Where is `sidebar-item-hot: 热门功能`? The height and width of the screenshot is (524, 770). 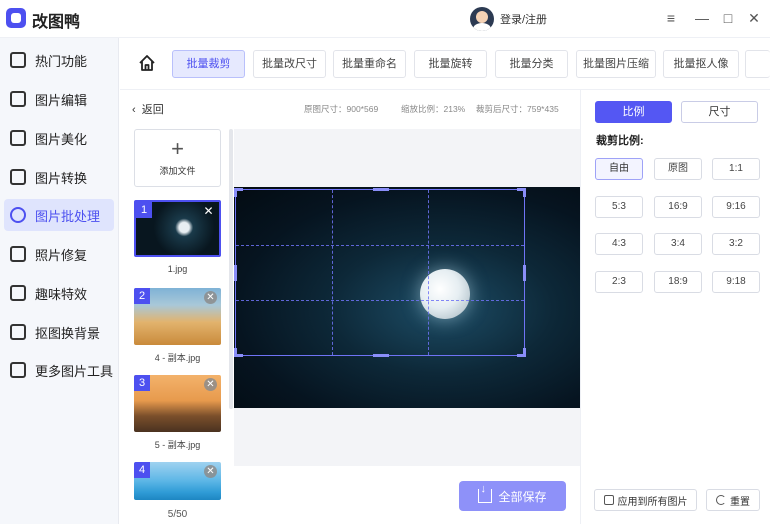 sidebar-item-hot: 热门功能 is located at coordinates (59, 60).